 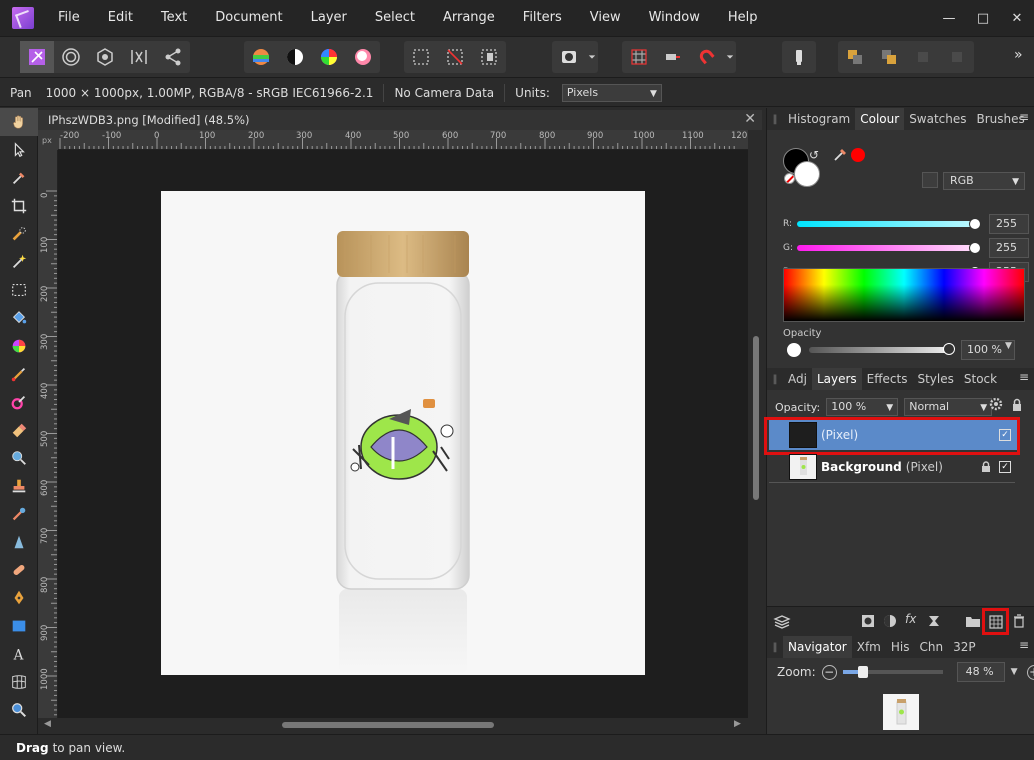 I want to click on scroll-left-arrow: ◀, so click(x=47, y=724).